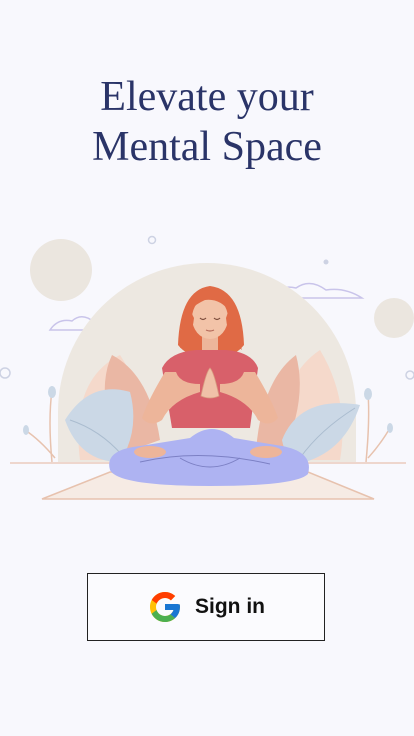 This screenshot has width=414, height=736. I want to click on sprig-right, so click(367, 427).